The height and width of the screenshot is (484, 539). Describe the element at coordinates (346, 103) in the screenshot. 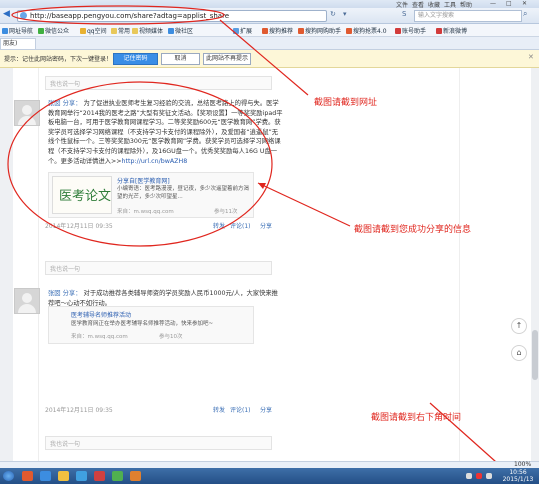

I see `annotation-url: 截图请截到网址` at that location.